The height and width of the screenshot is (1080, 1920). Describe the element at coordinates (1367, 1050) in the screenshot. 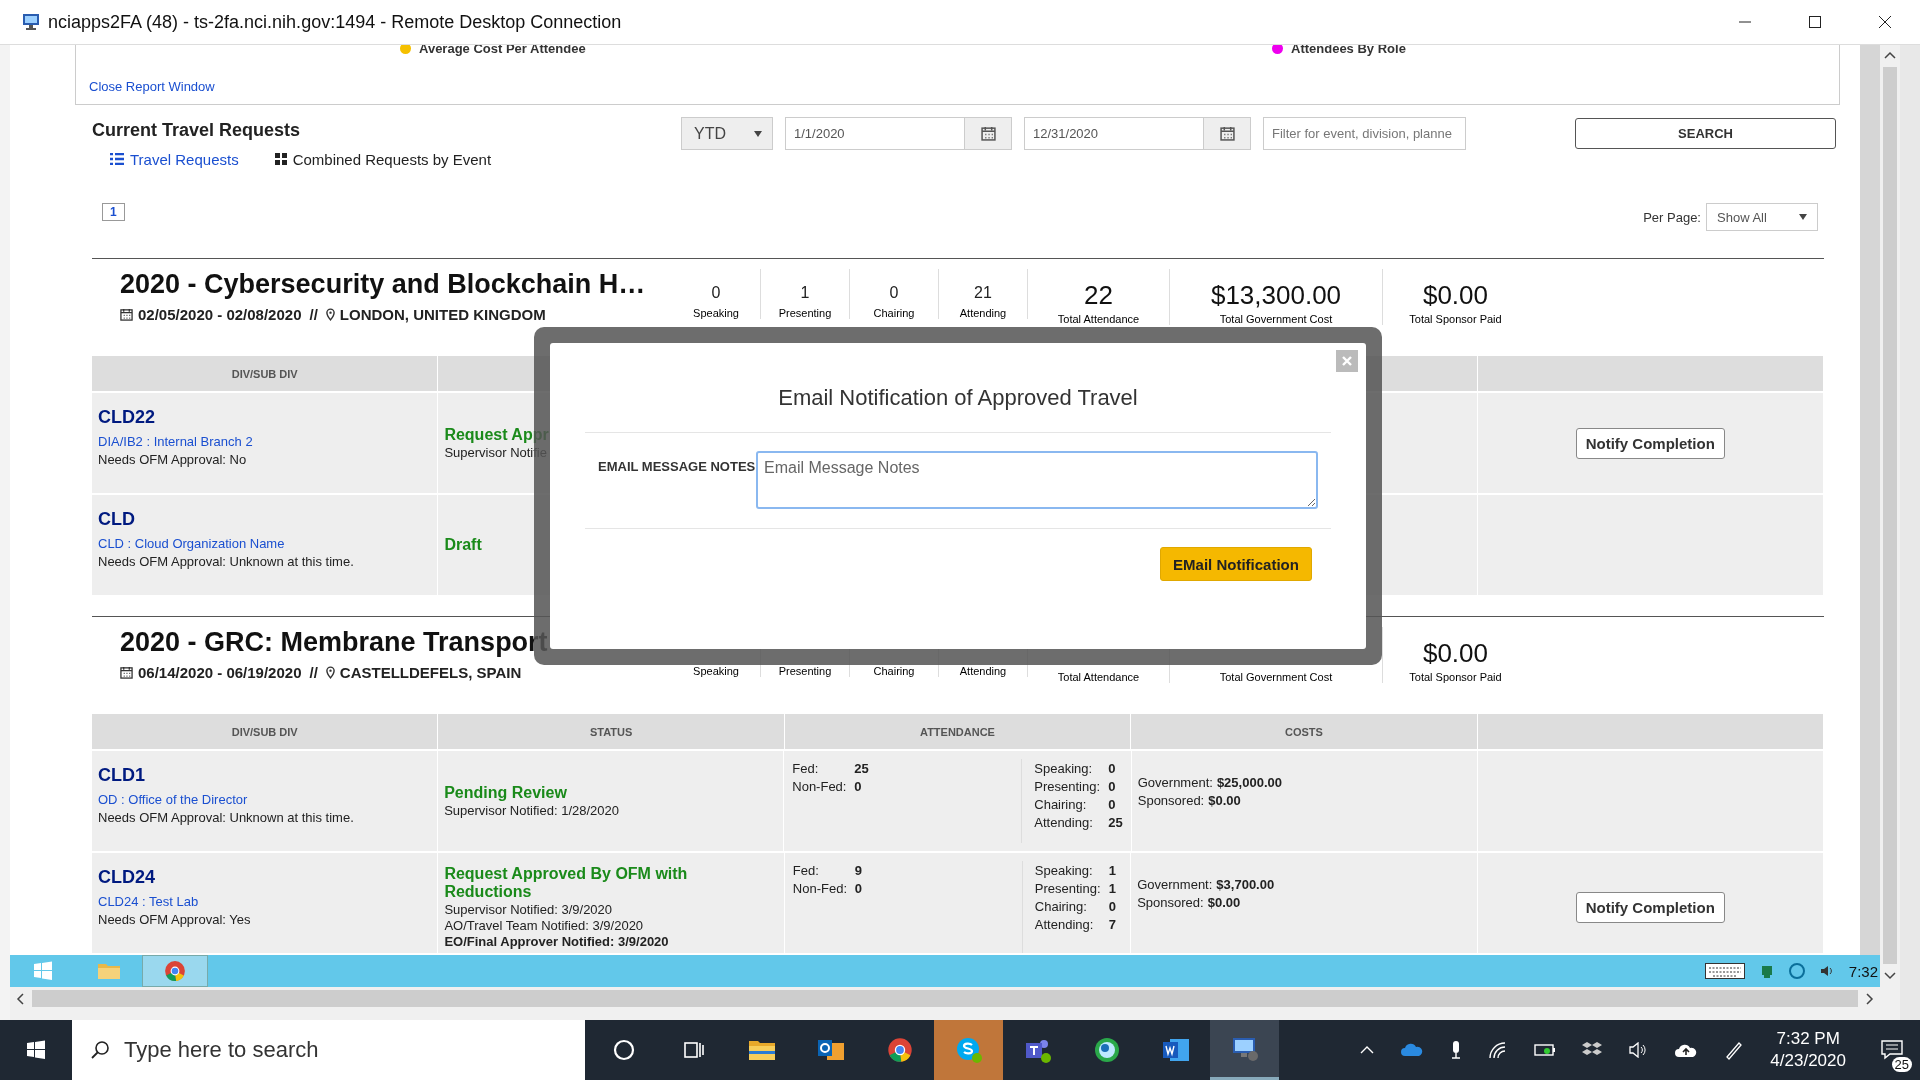

I see `chevron-up-icon` at that location.